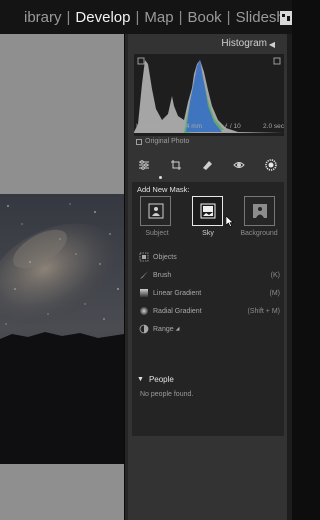 Image resolution: width=320 pixels, height=520 pixels. What do you see at coordinates (273, 126) in the screenshot?
I see `shutter-speed: 2.0 sec` at bounding box center [273, 126].